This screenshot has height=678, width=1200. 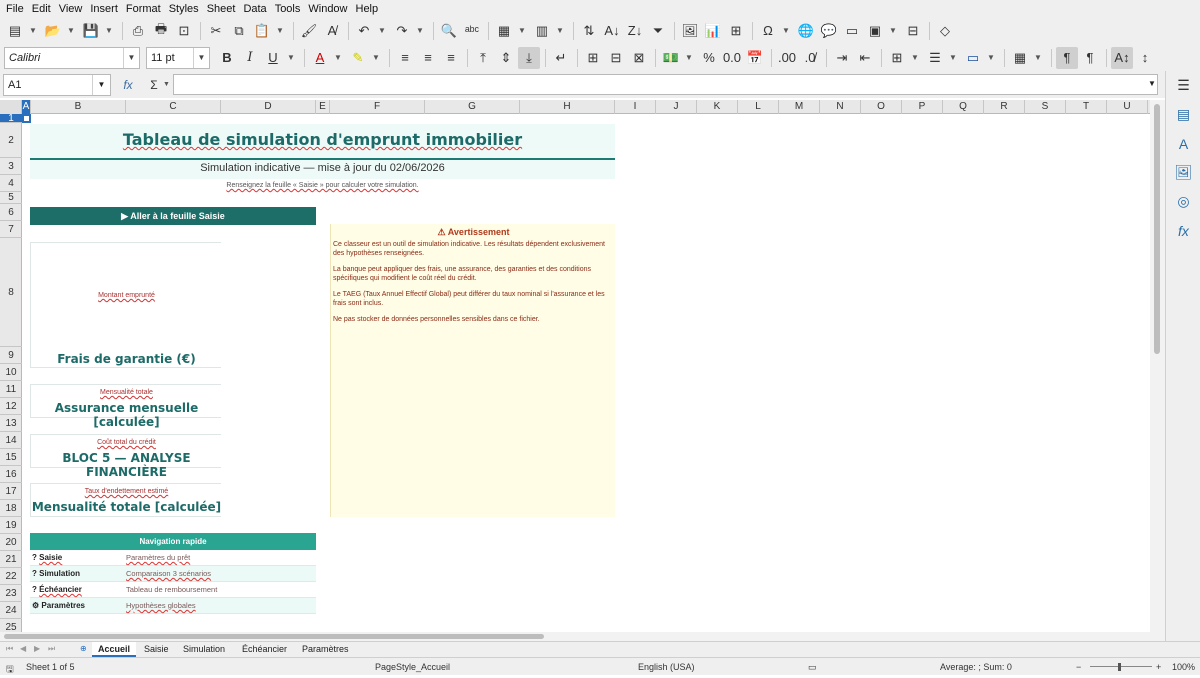 I want to click on clone-formatting-icon: 🖌, so click(x=309, y=31).